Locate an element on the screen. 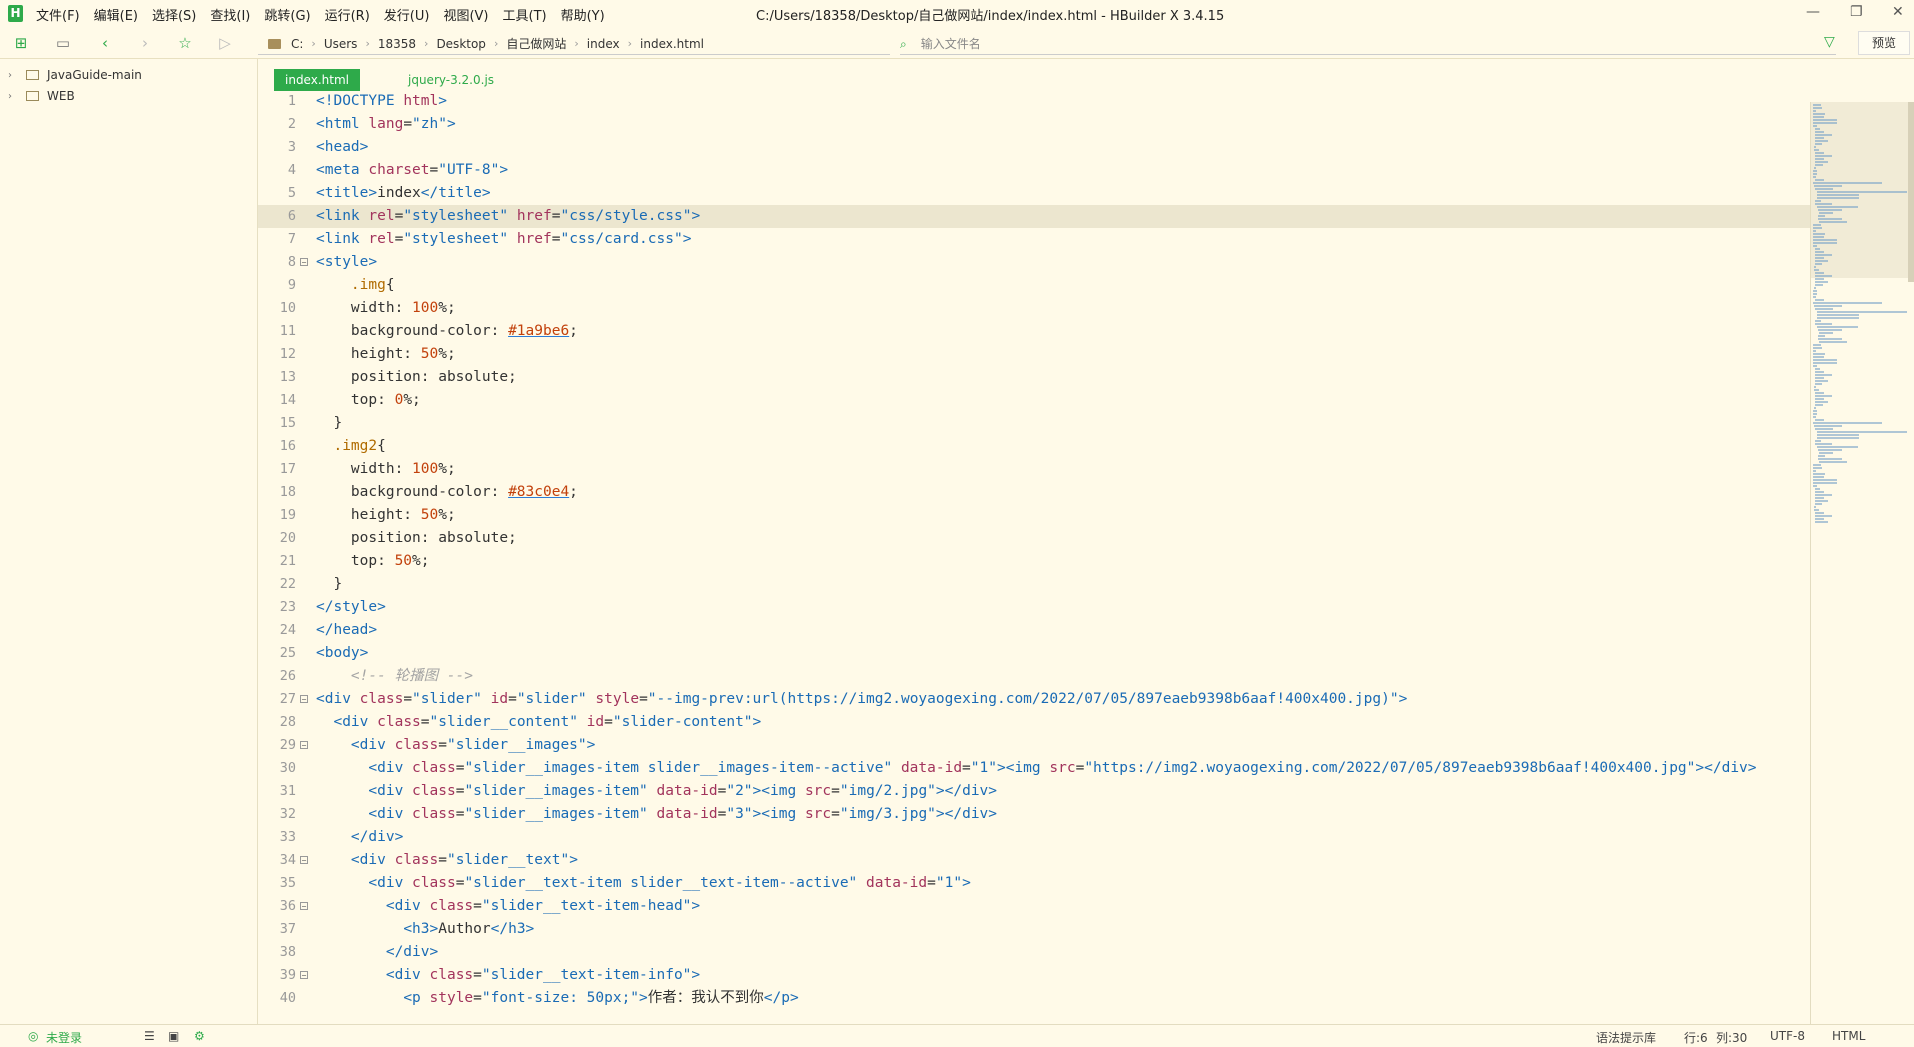 Image resolution: width=1914 pixels, height=1047 pixels. plugin-icon: ⚙ is located at coordinates (199, 1036).